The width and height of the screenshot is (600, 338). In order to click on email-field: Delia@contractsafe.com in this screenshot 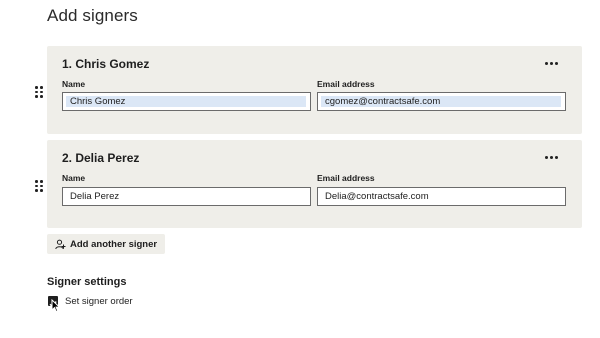, I will do `click(441, 196)`.